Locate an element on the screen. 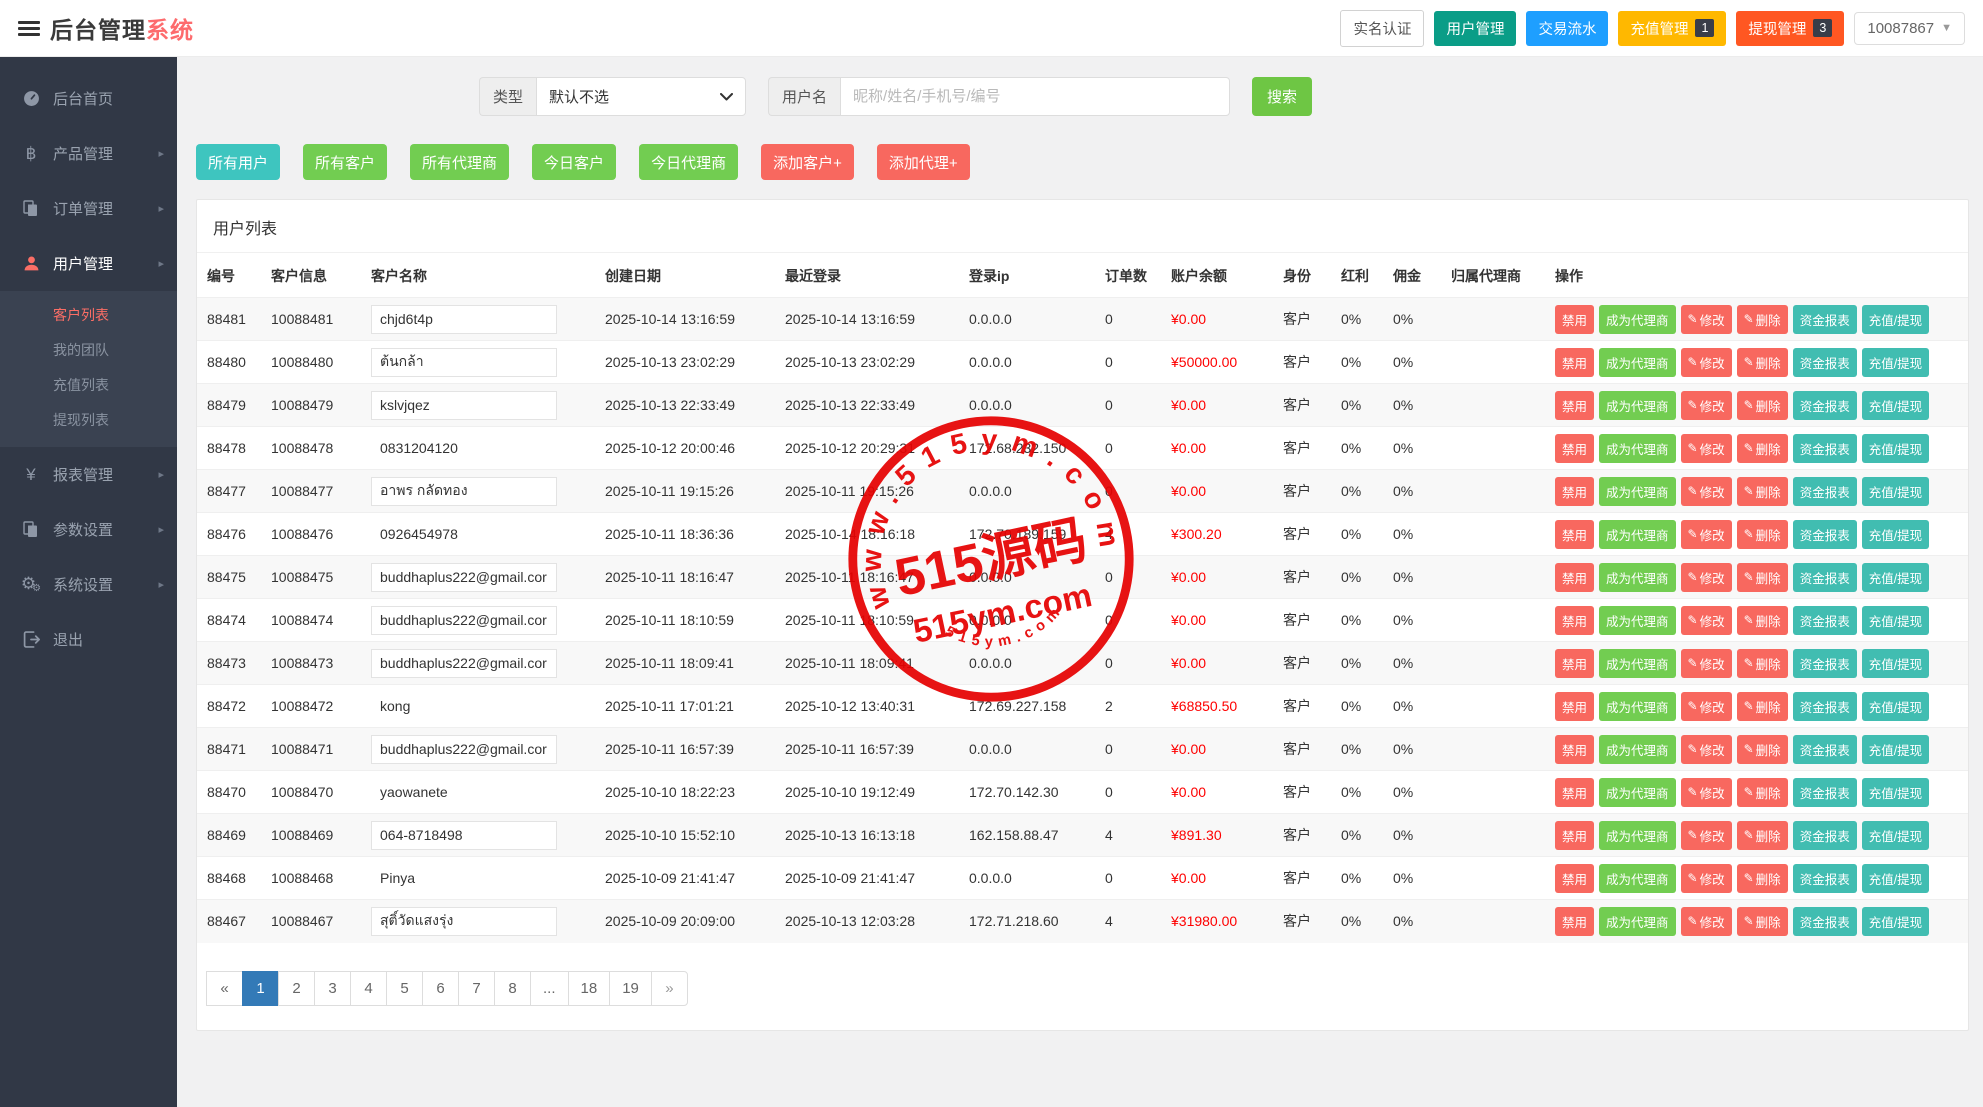 The height and width of the screenshot is (1107, 1983). page-button: 1 is located at coordinates (260, 988).